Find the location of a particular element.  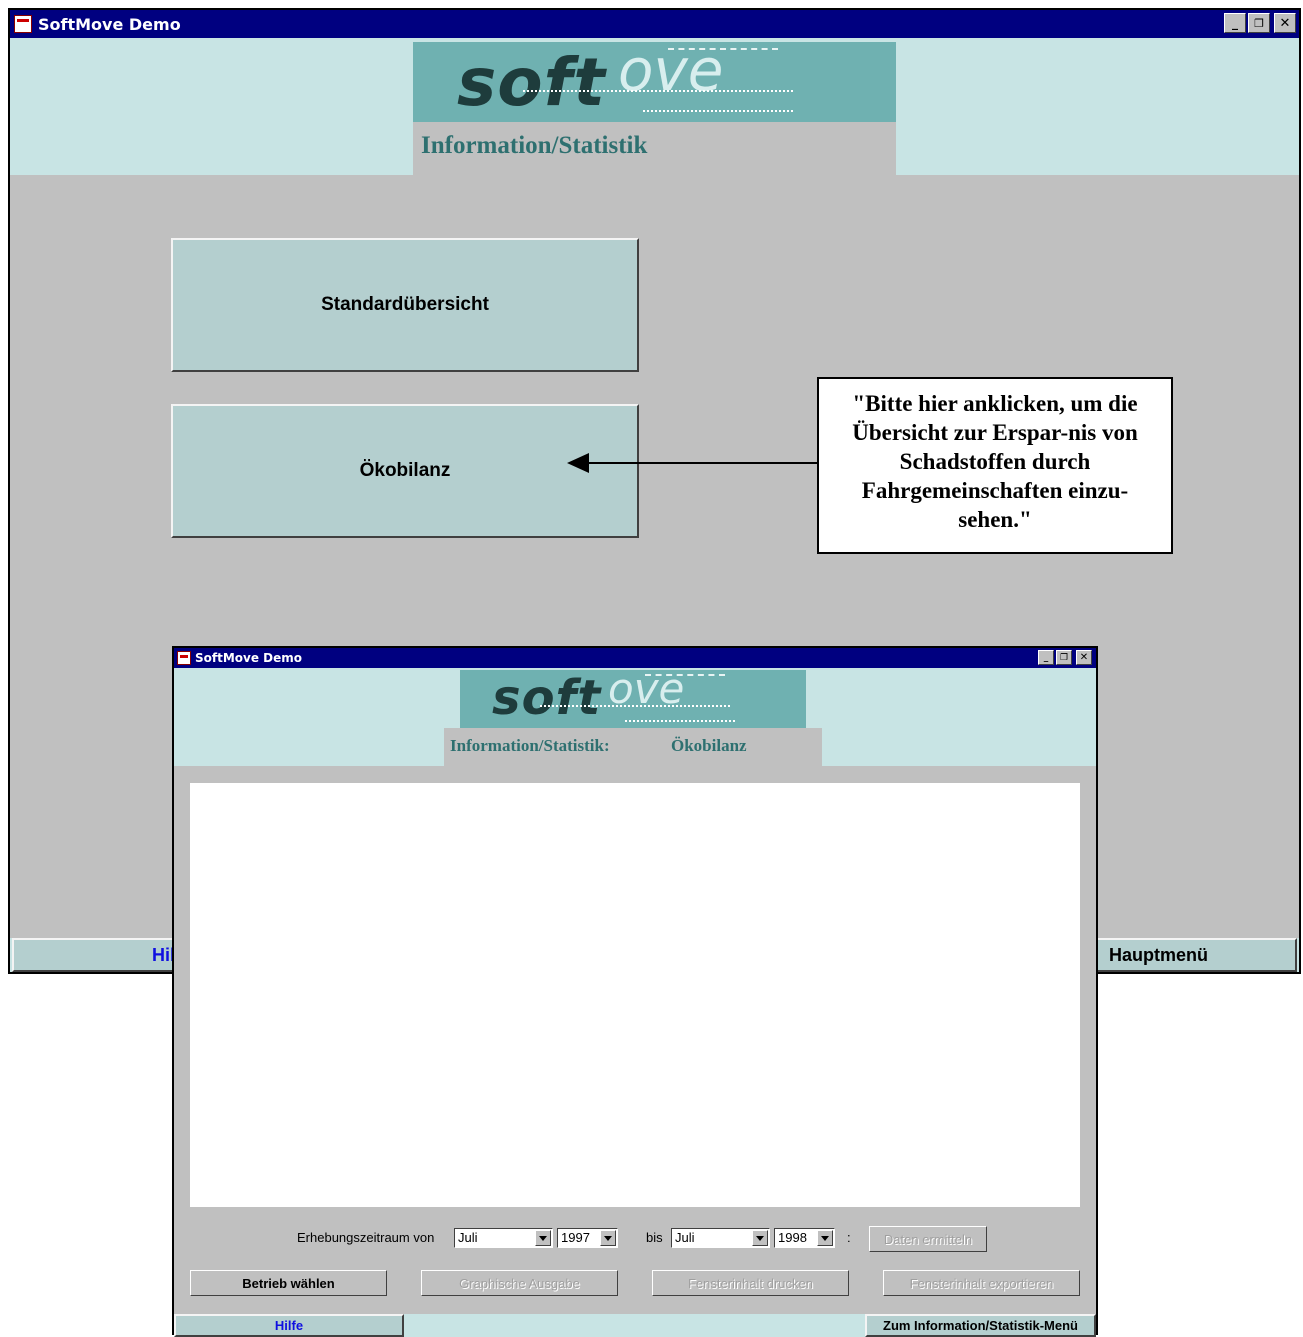

minimize-icon: _ is located at coordinates (1235, 23).